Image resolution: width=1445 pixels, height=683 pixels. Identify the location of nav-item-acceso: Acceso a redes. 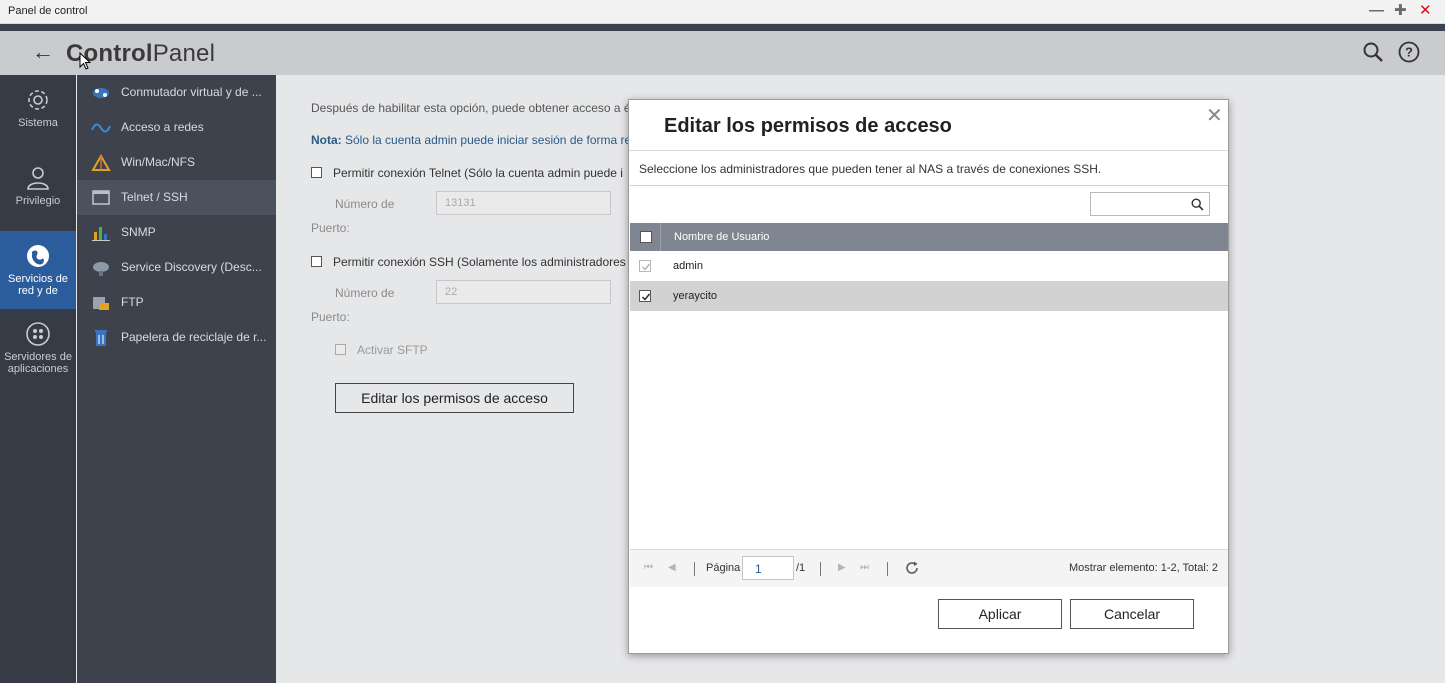
(176, 127).